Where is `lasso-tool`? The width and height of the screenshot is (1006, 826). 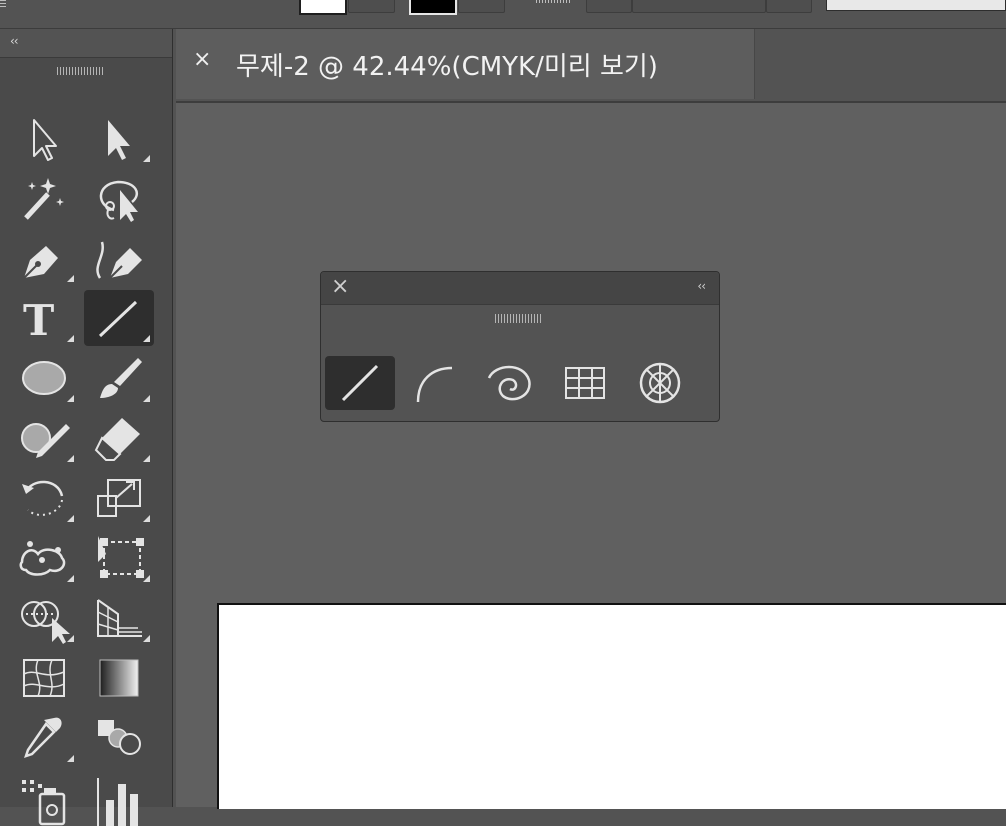
lasso-tool is located at coordinates (119, 198).